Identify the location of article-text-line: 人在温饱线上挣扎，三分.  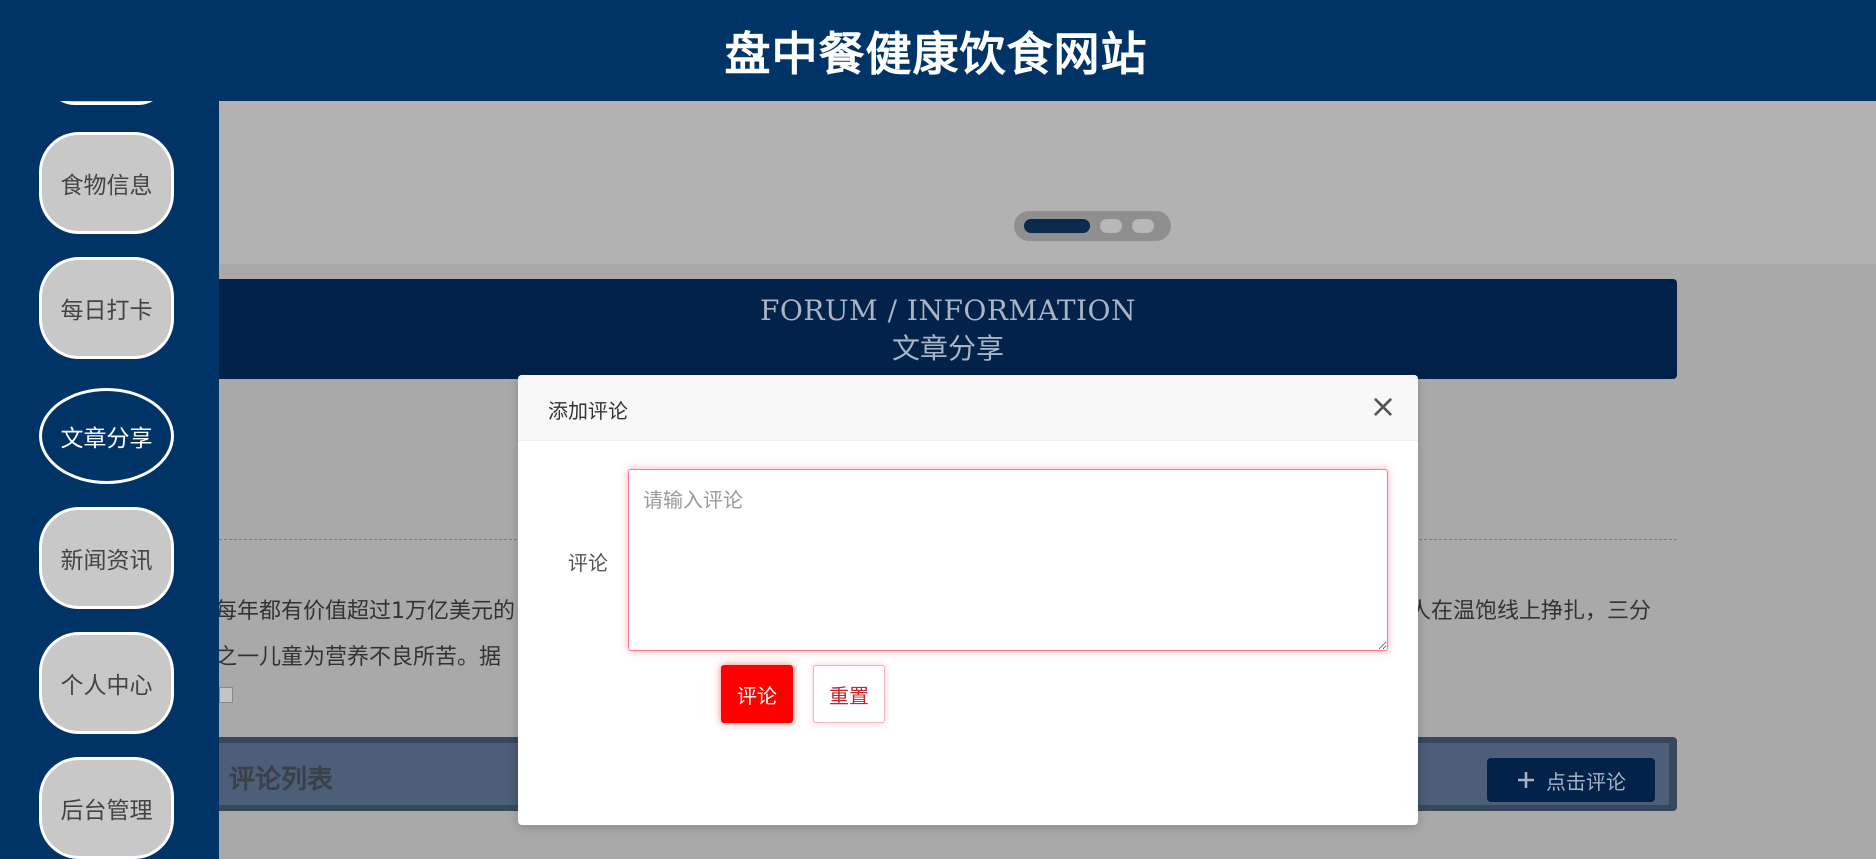
(1530, 611).